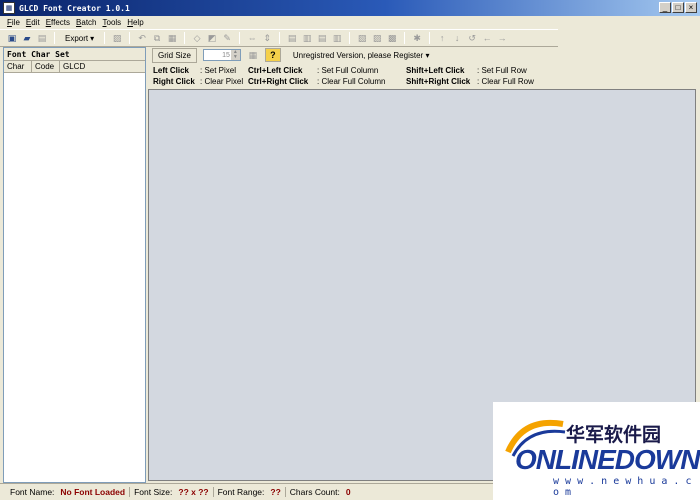 The height and width of the screenshot is (500, 700). What do you see at coordinates (320, 492) in the screenshot?
I see `status-chars-count: Chars Count: 0` at bounding box center [320, 492].